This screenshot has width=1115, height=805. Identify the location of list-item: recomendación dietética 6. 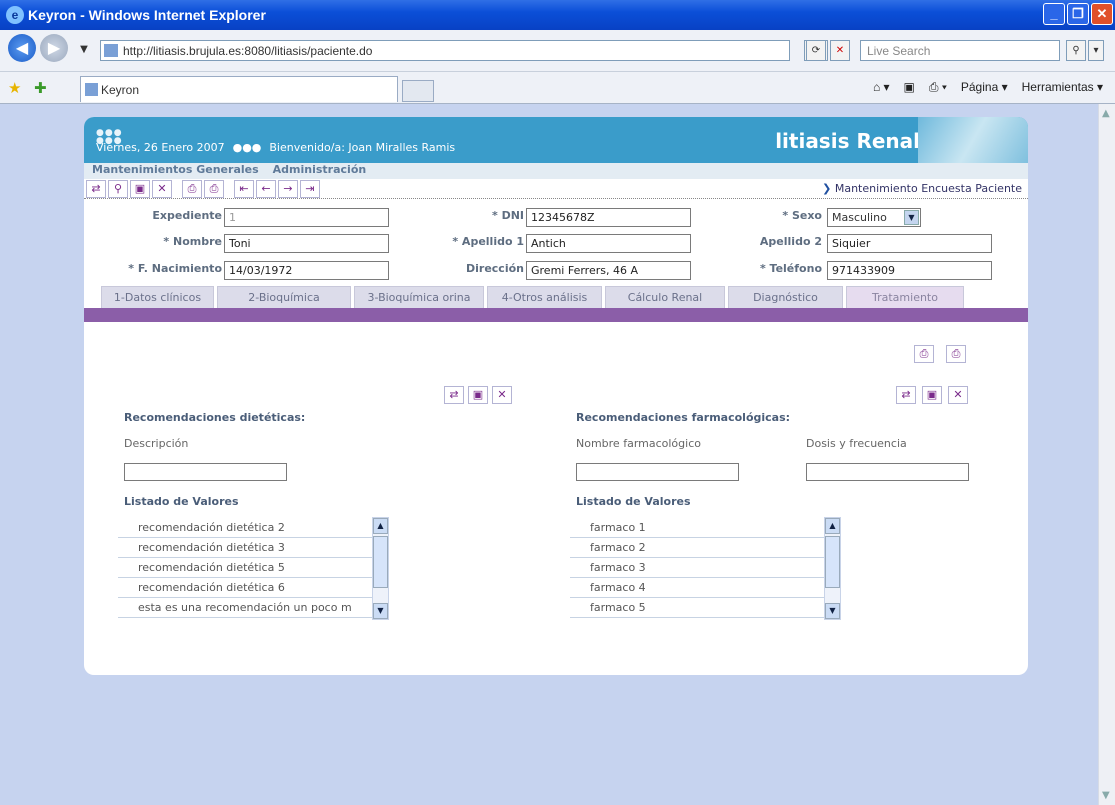
(245, 588).